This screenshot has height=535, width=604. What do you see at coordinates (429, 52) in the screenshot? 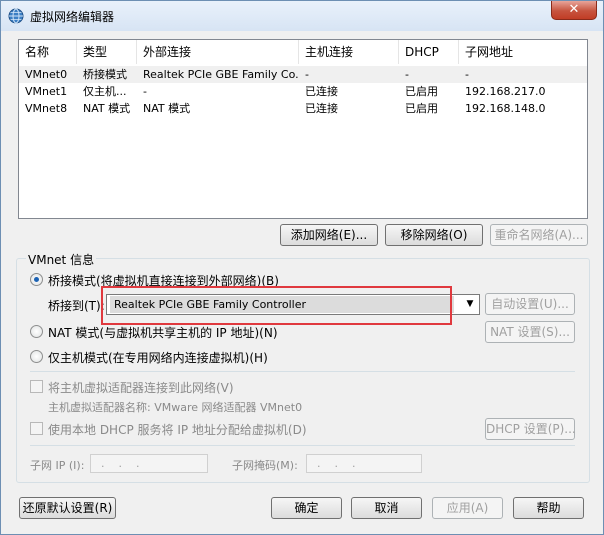
I see `column-header-dhcp: DHCP` at bounding box center [429, 52].